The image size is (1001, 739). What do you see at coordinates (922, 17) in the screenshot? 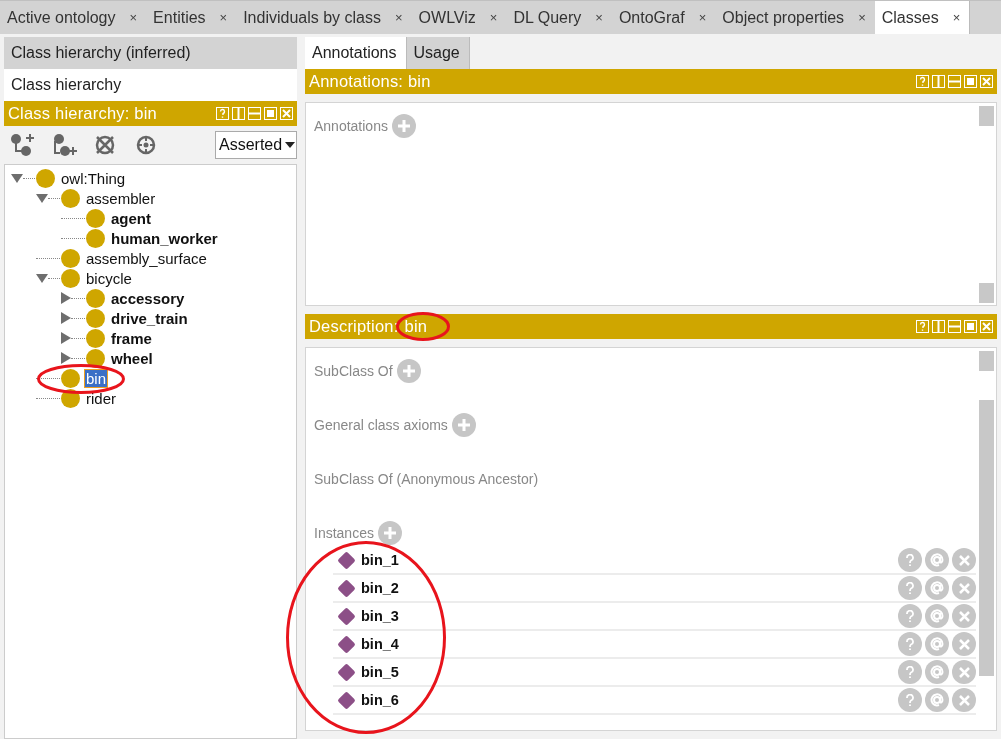
I see `editor-tab: Classes ×` at bounding box center [922, 17].